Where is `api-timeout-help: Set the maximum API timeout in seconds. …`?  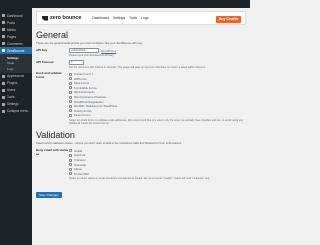 api-timeout-help: Set the maximum API timeout in seconds. … is located at coordinates (137, 68).